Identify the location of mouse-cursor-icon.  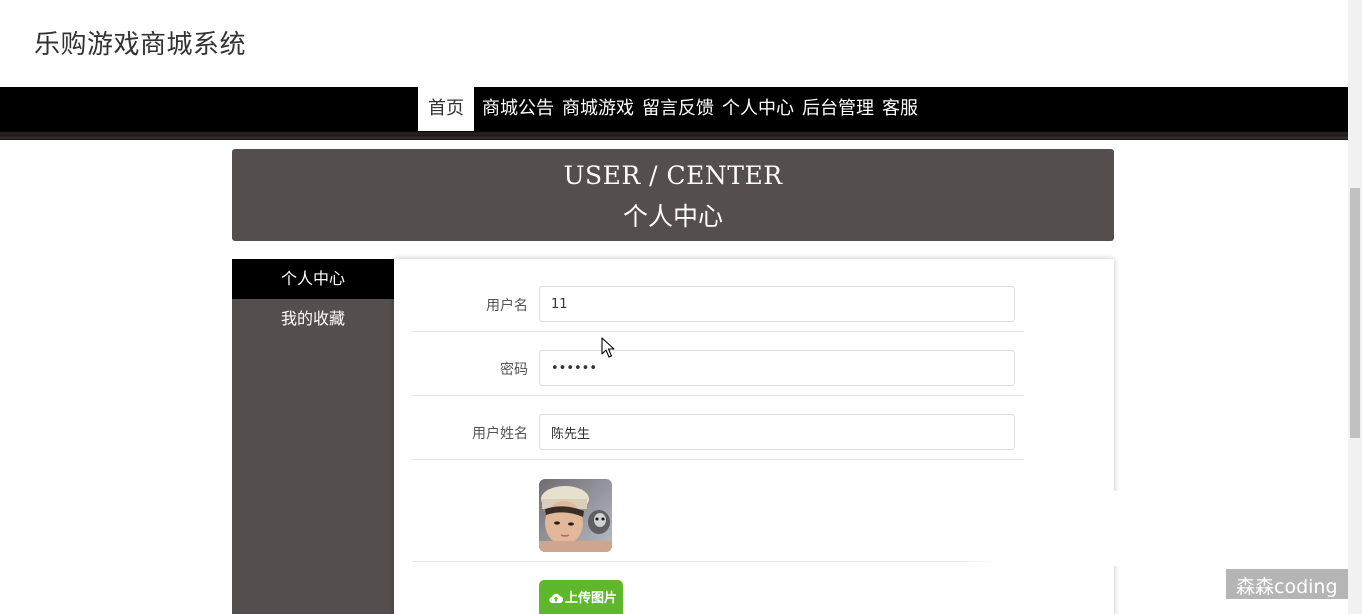
(608, 347).